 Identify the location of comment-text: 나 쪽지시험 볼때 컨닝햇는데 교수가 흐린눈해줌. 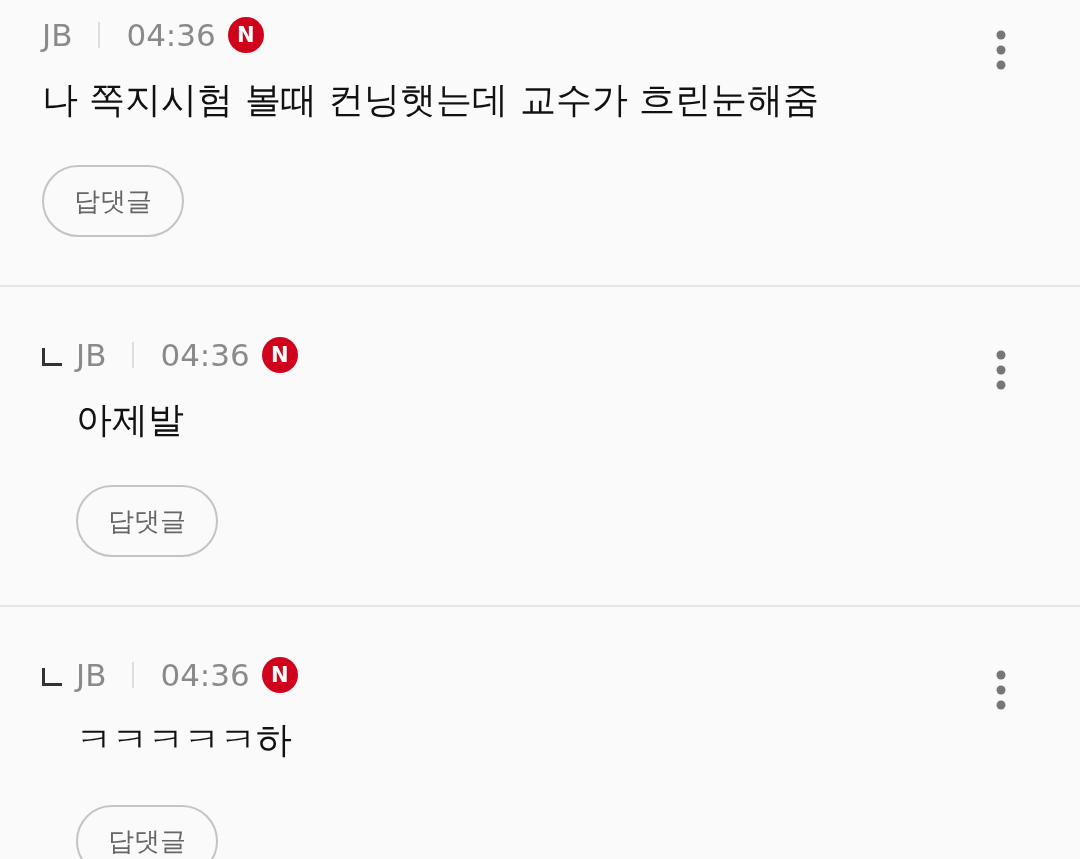
(431, 100).